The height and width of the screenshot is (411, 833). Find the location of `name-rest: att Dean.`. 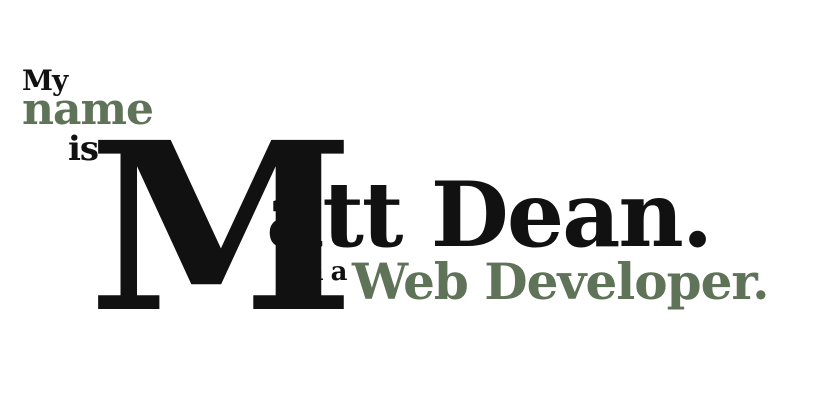

name-rest: att Dean. is located at coordinates (489, 215).